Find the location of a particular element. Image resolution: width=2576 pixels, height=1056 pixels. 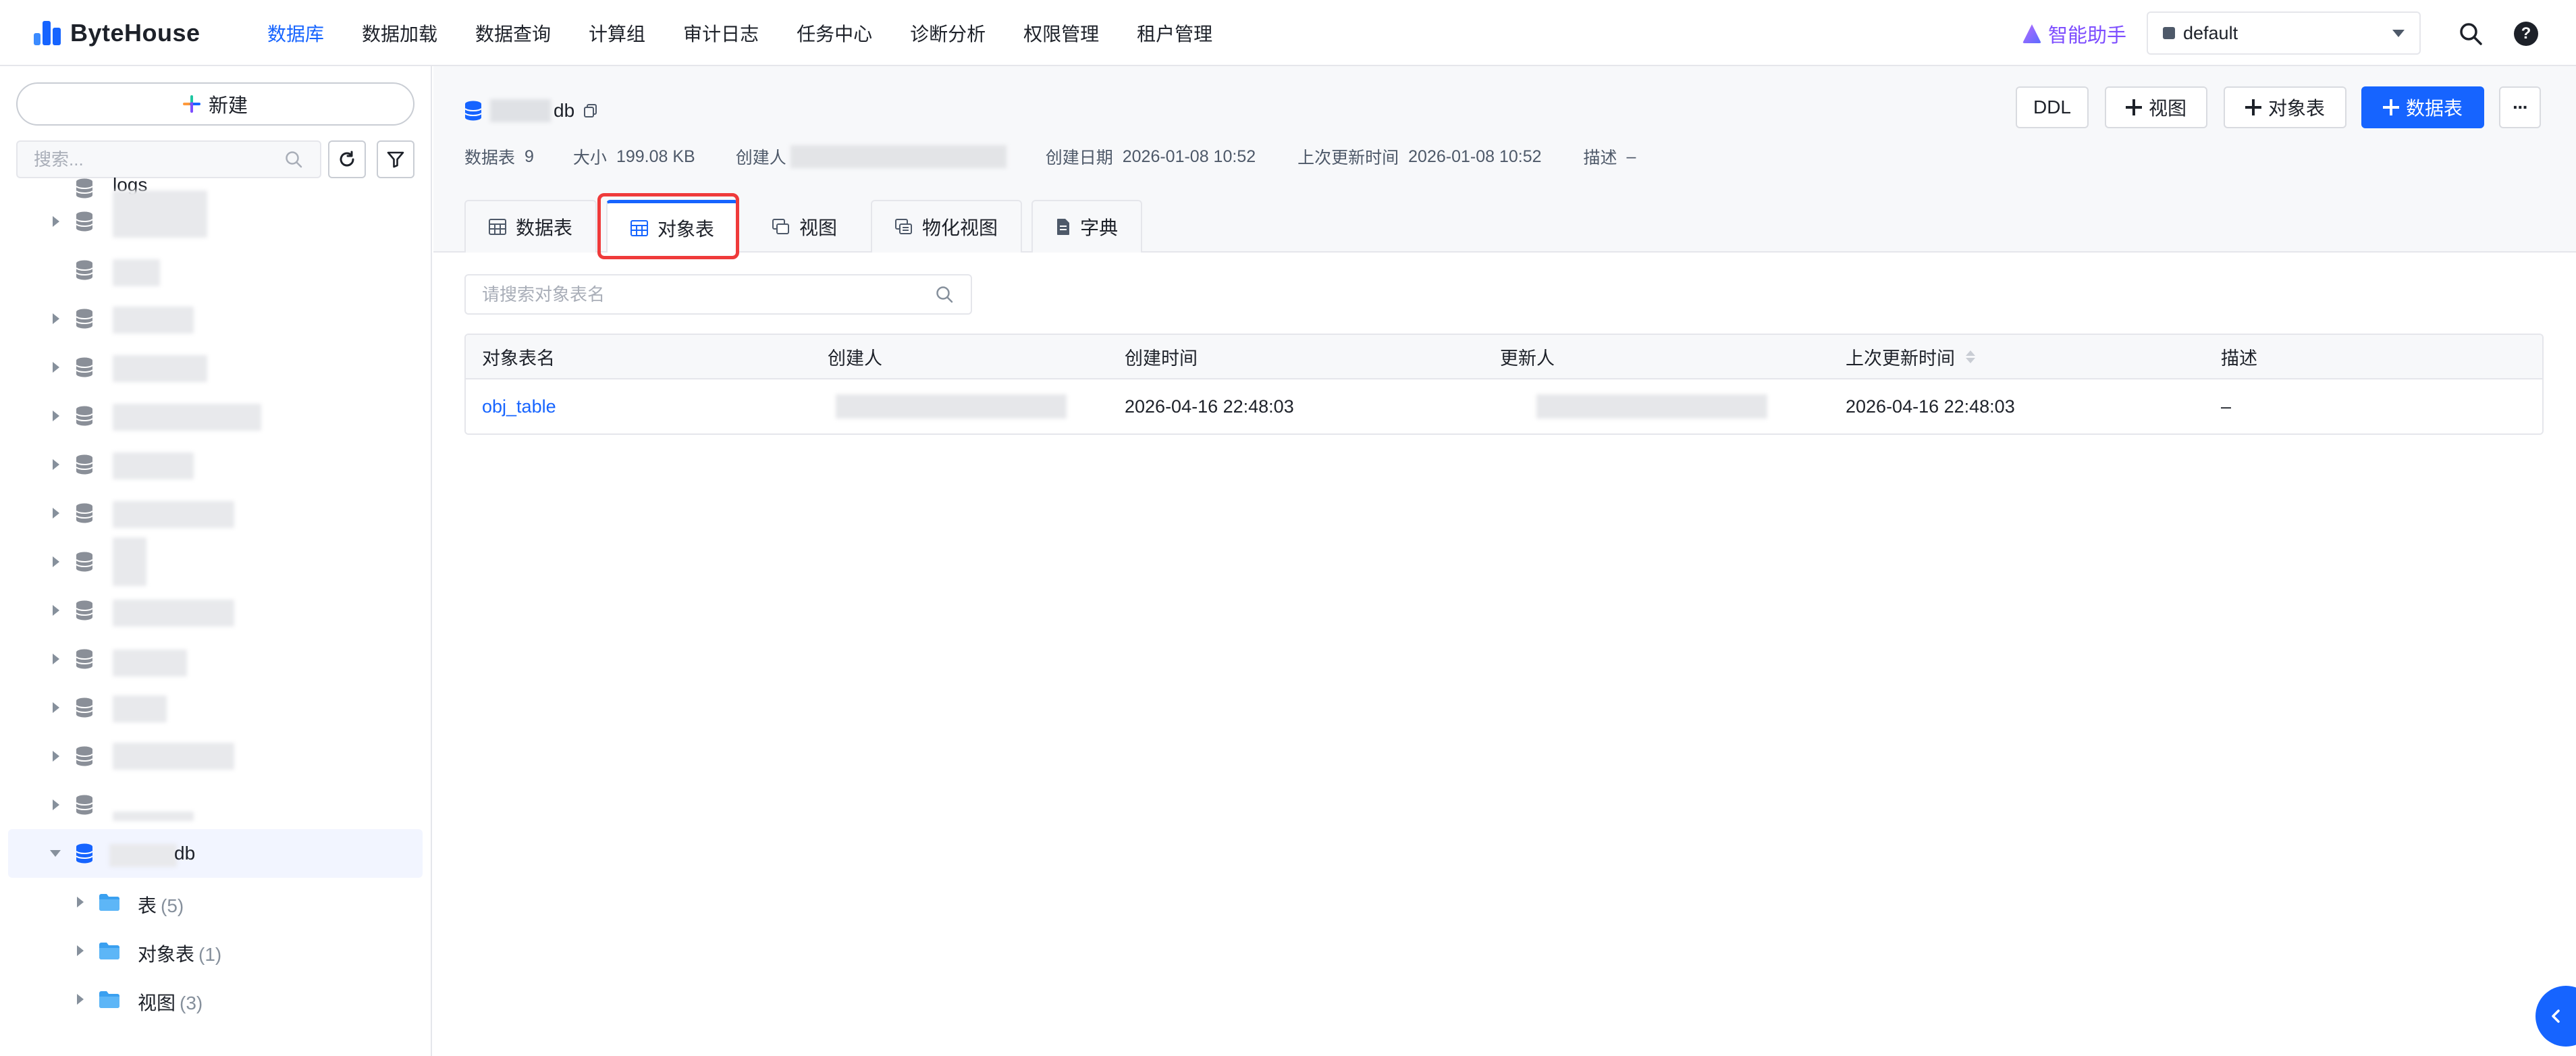

create-data-table-button: 数据表 is located at coordinates (2423, 107).